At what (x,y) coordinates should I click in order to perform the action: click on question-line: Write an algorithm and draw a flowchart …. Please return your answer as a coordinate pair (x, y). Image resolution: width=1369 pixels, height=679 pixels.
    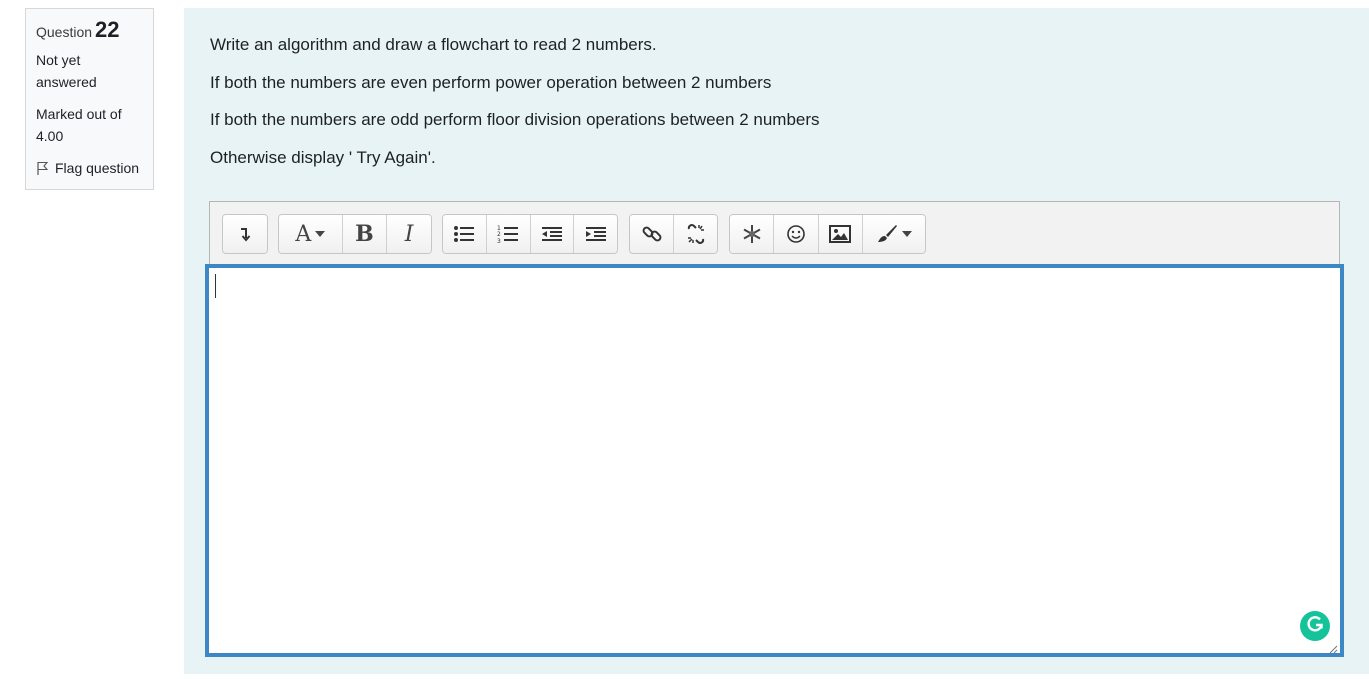
    Looking at the image, I should click on (433, 44).